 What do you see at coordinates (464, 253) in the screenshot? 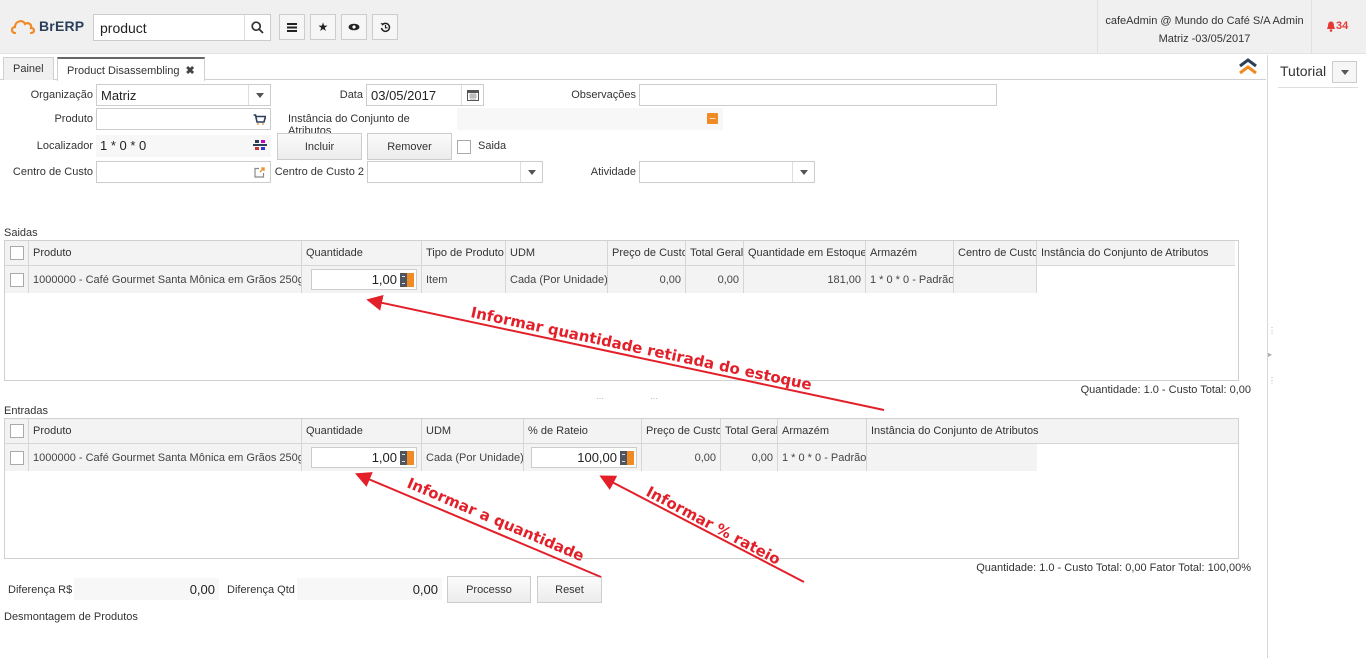
I see `column-header: Tipo de Produto` at bounding box center [464, 253].